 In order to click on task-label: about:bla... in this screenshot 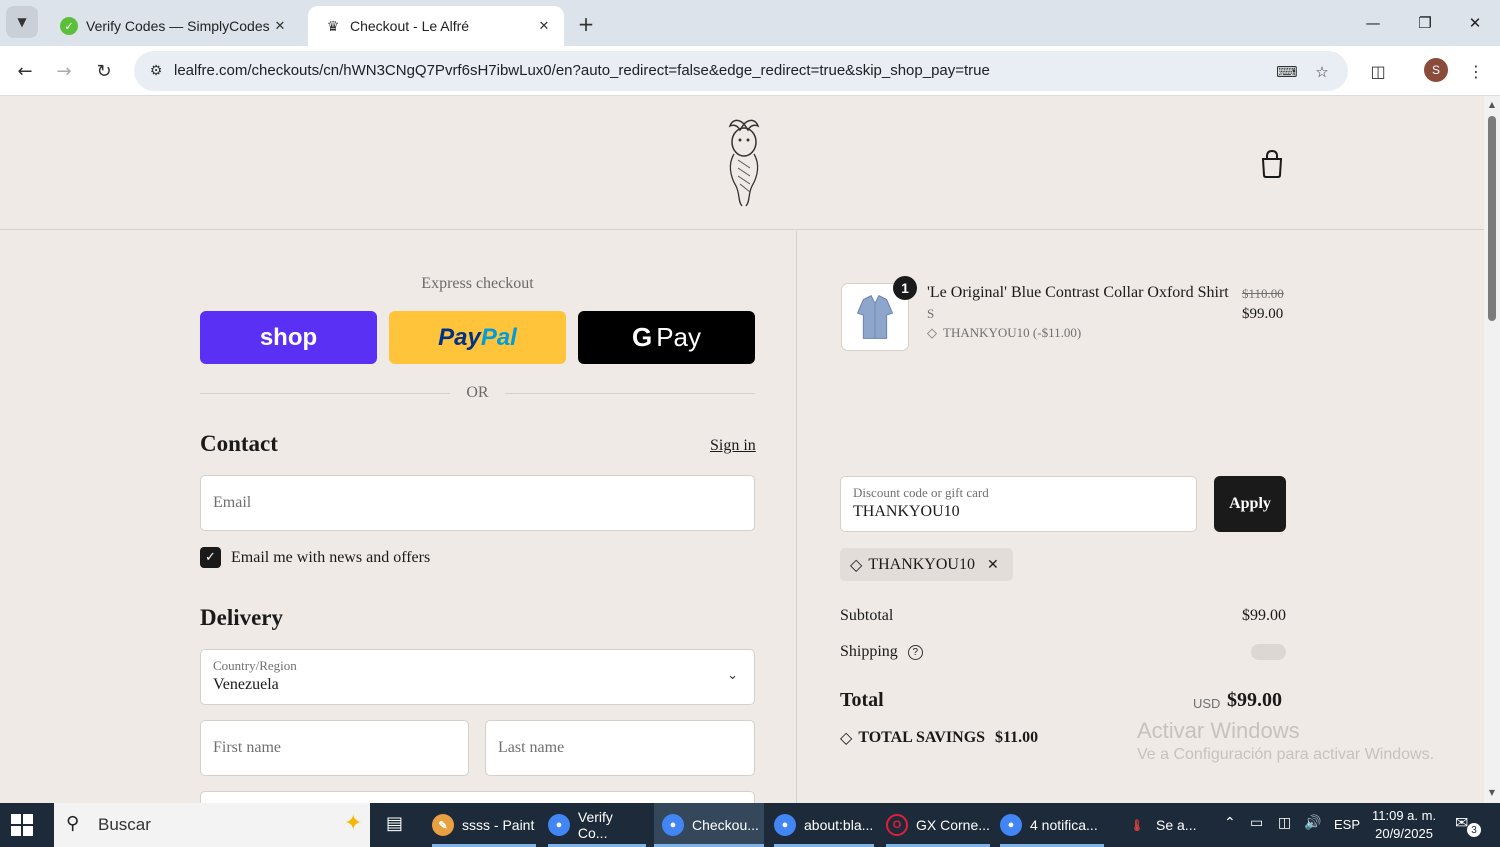, I will do `click(839, 825)`.